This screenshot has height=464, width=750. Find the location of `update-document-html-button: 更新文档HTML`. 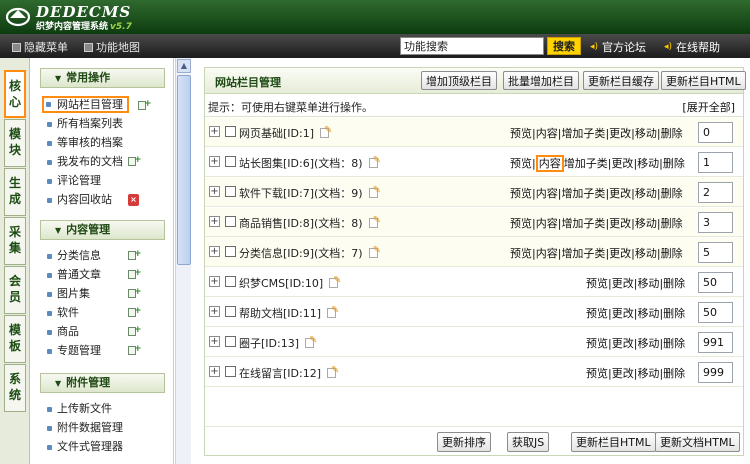

update-document-html-button: 更新文档HTML is located at coordinates (697, 442).